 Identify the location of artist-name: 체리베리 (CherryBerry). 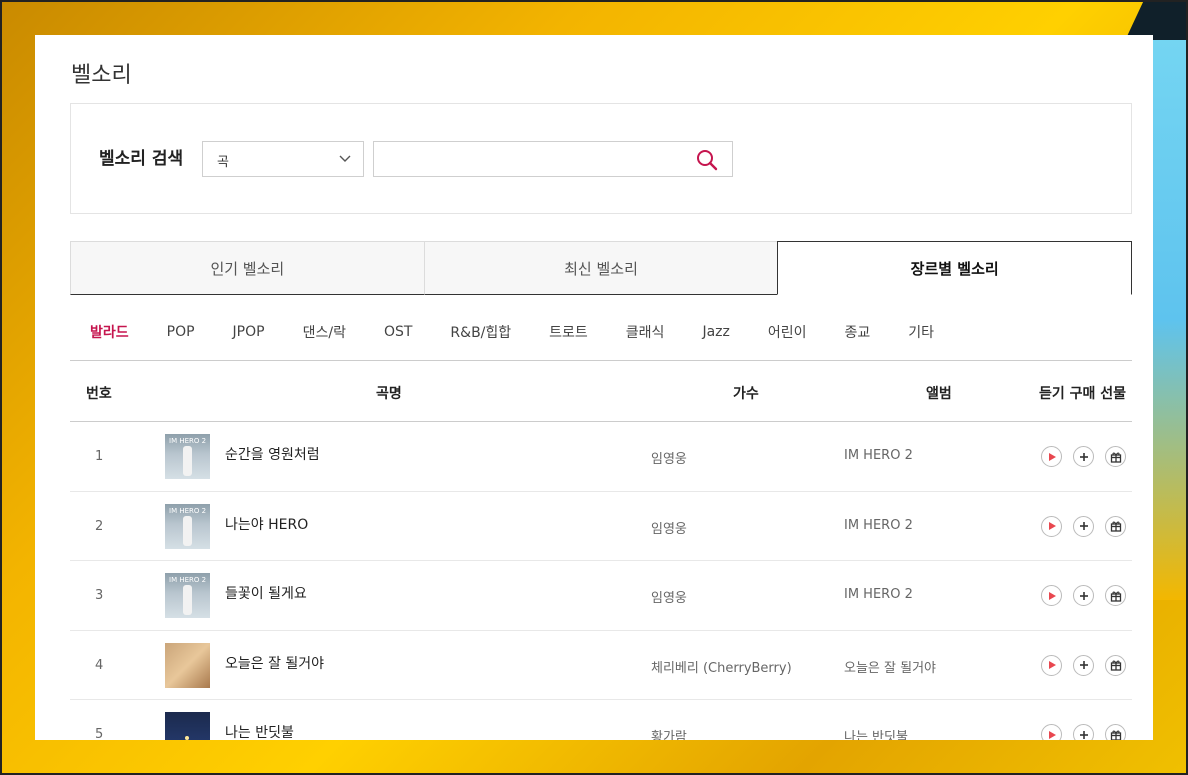
(721, 666).